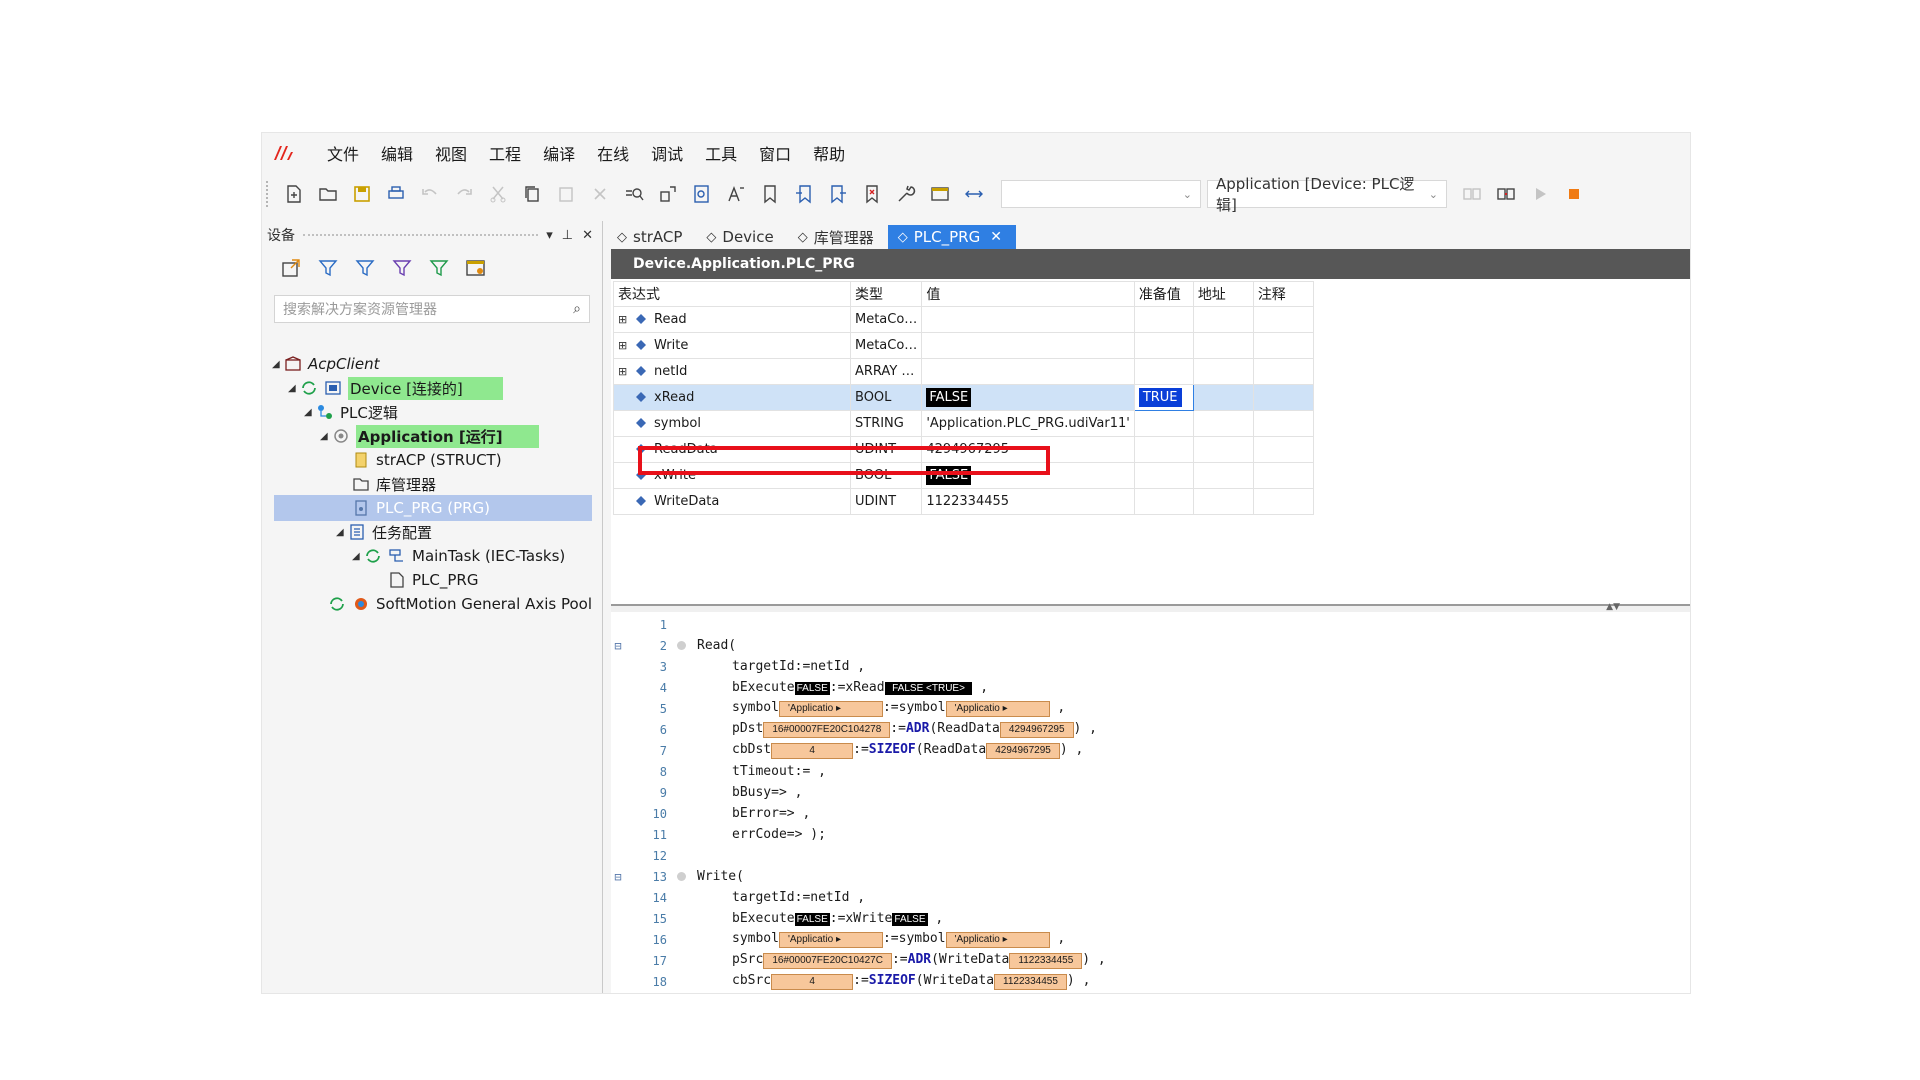 This screenshot has width=1920, height=1080. Describe the element at coordinates (872, 194) in the screenshot. I see `clear-bookmark-button` at that location.